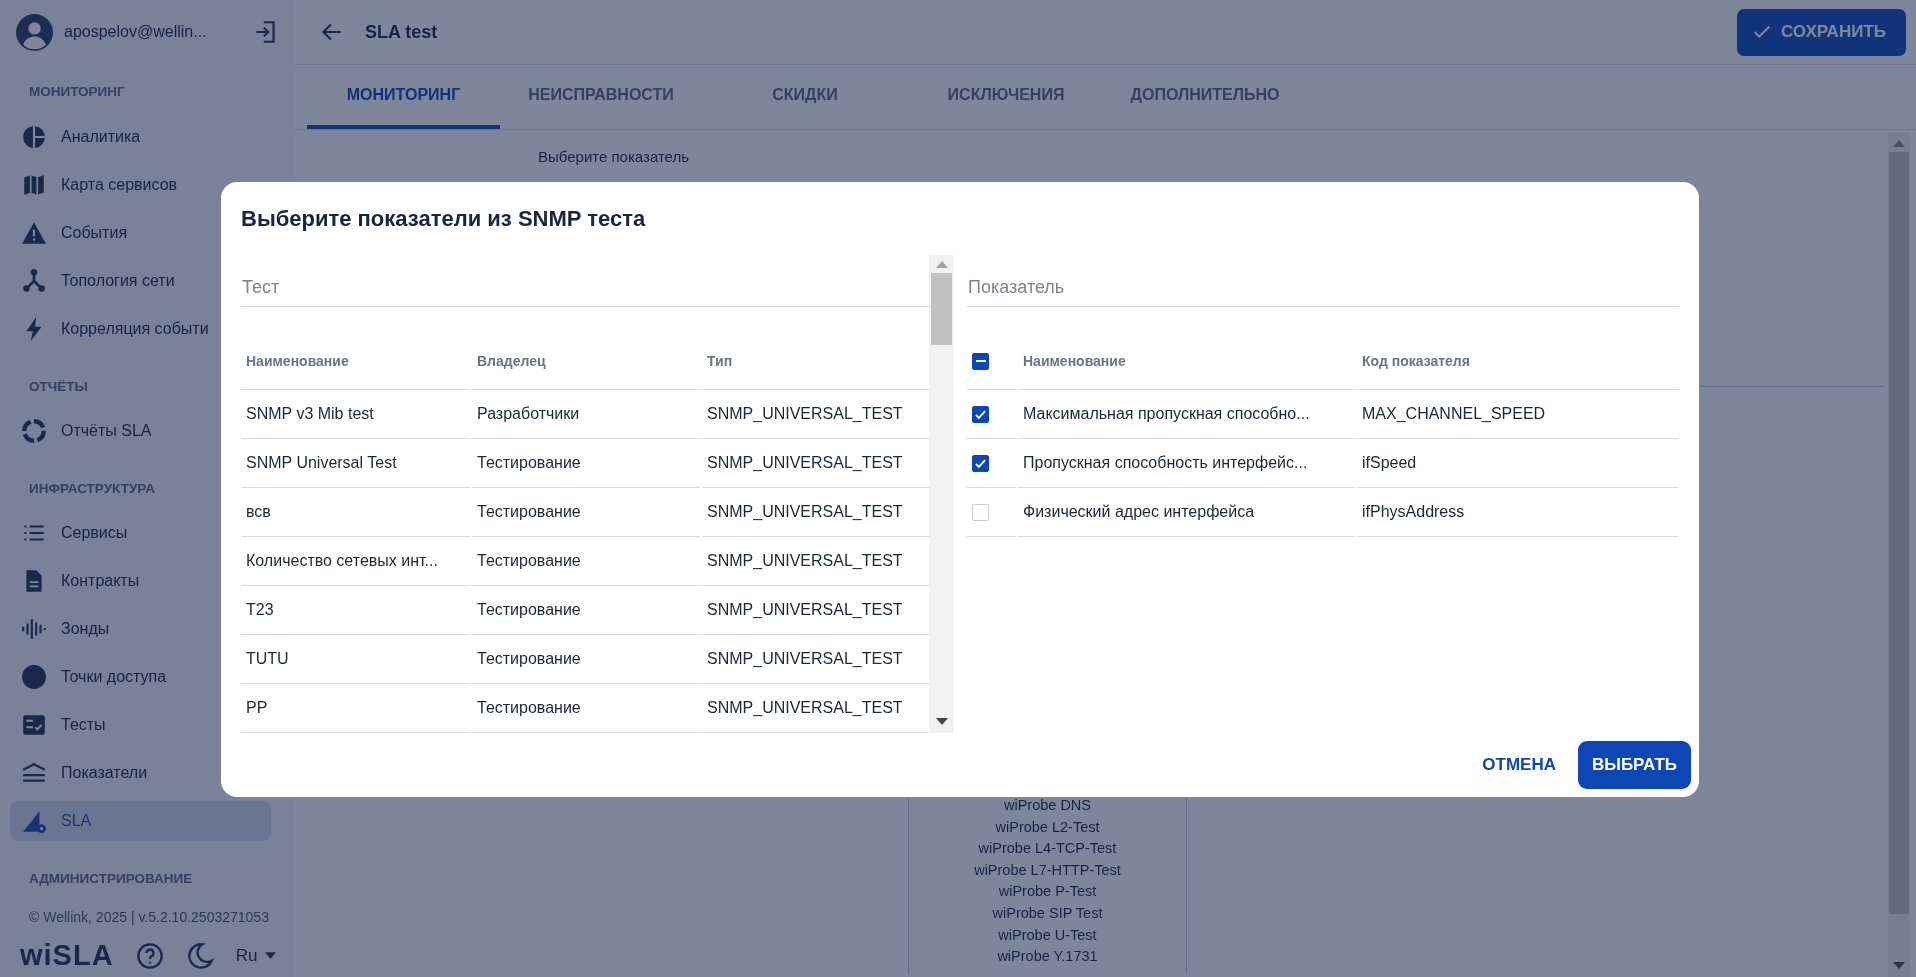 This screenshot has width=1916, height=977. I want to click on probe-item: wiProbe Y.1731, so click(1047, 957).